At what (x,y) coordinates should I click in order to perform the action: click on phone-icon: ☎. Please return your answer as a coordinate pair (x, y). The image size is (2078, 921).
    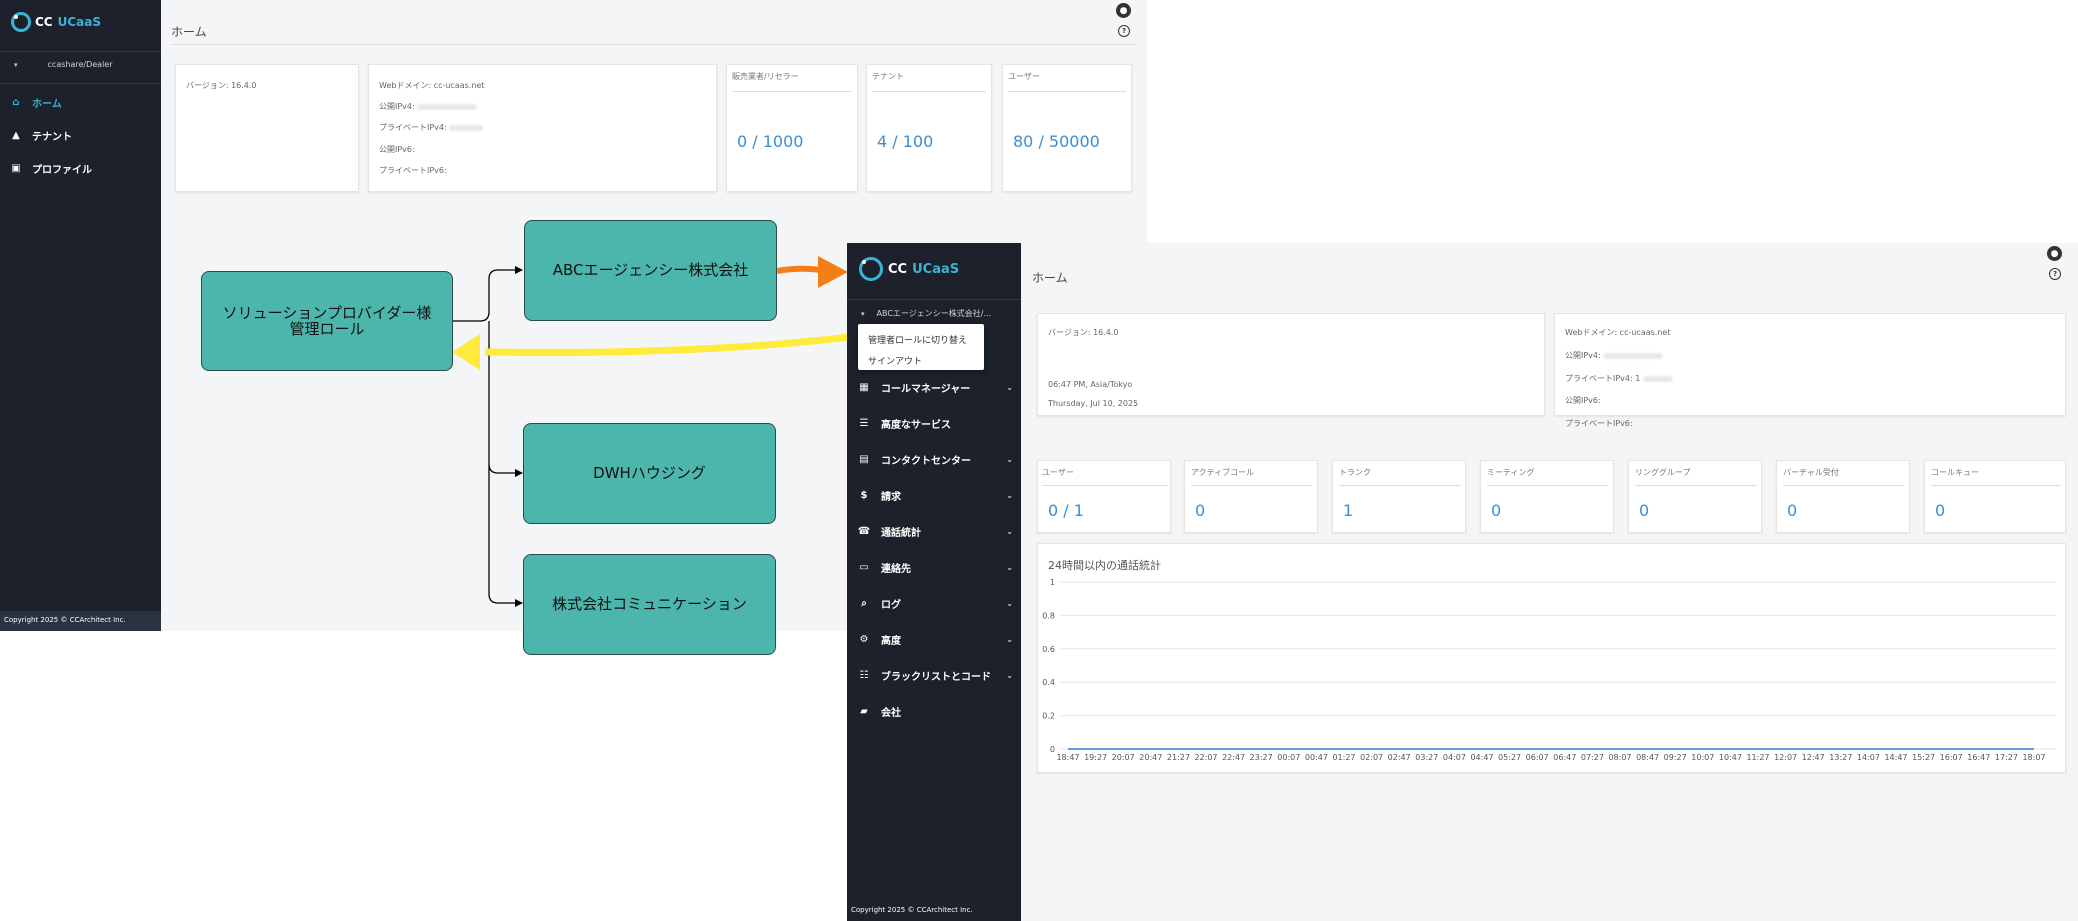
    Looking at the image, I should click on (864, 531).